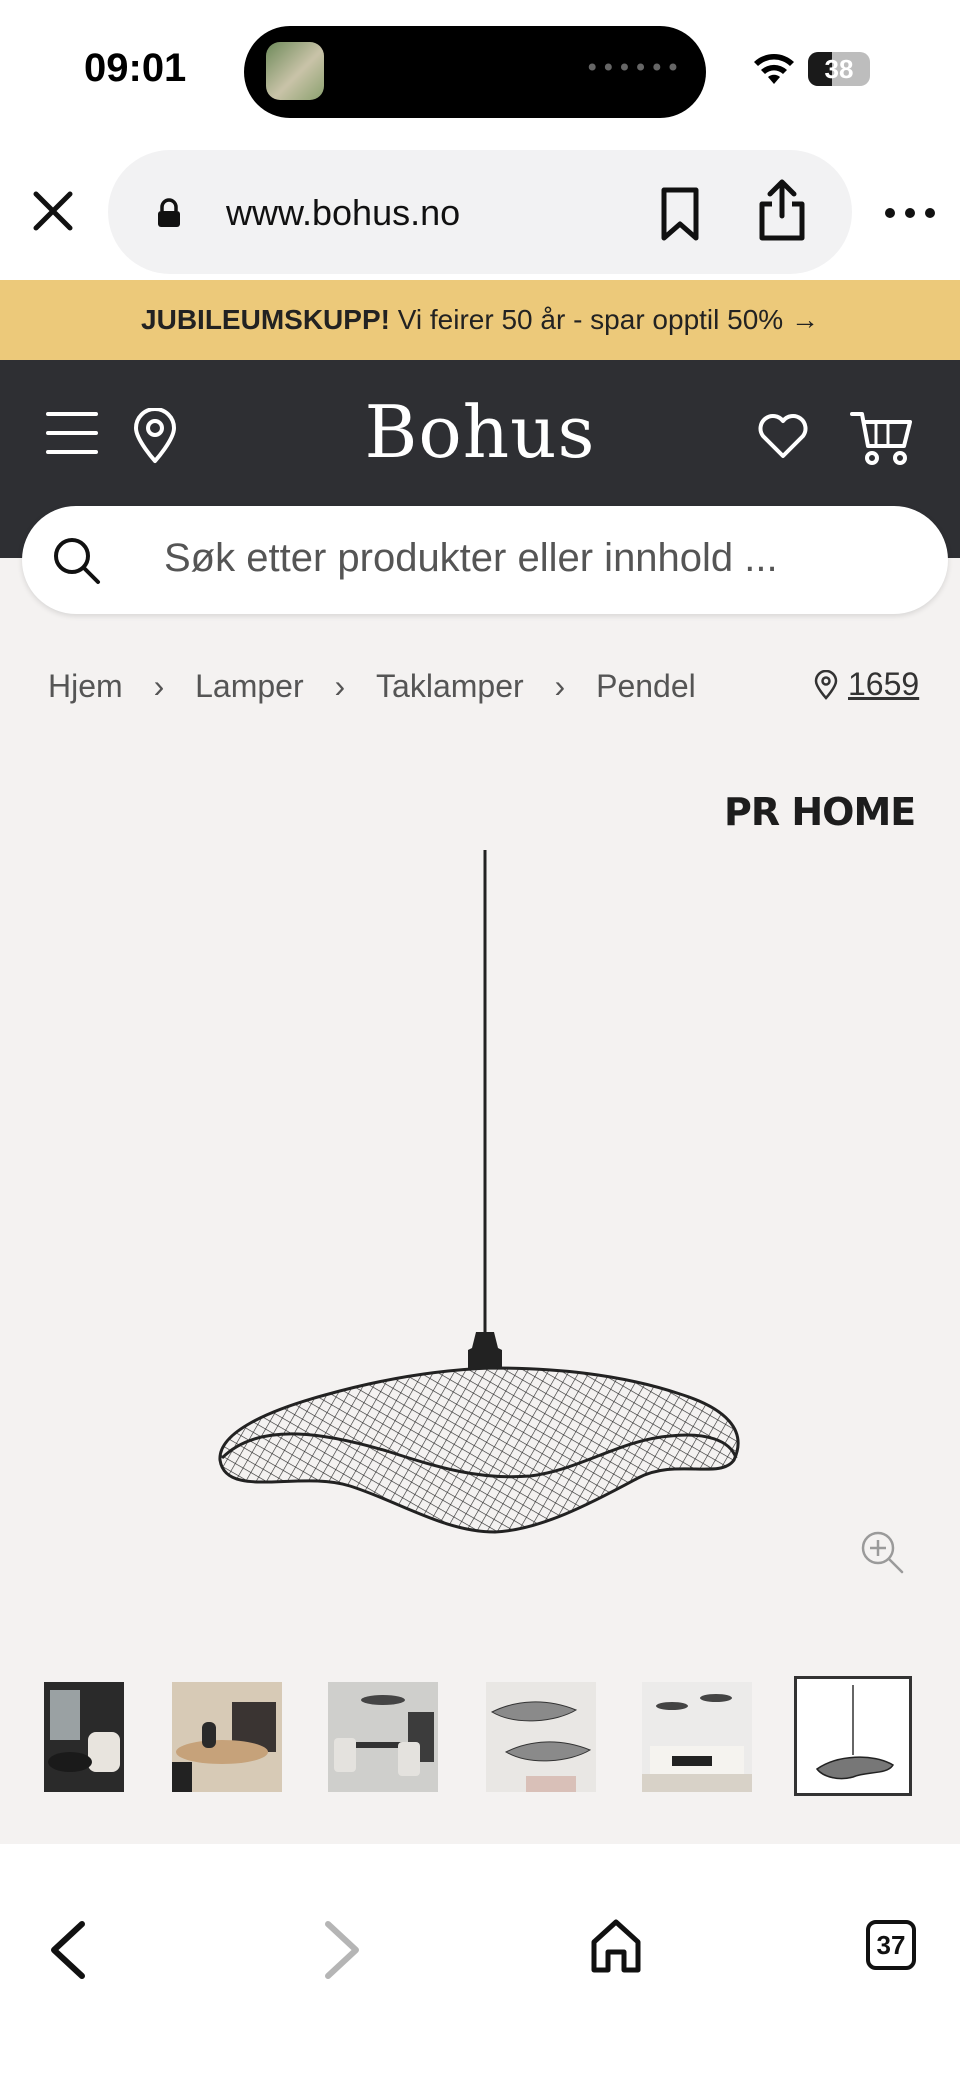 This screenshot has width=960, height=2081. I want to click on browser-address-bar: www.bohus.no, so click(480, 210).